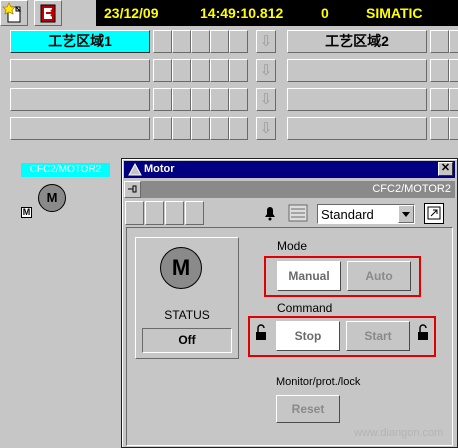 The width and height of the screenshot is (458, 448). What do you see at coordinates (308, 336) in the screenshot?
I see `stop-button: Stop` at bounding box center [308, 336].